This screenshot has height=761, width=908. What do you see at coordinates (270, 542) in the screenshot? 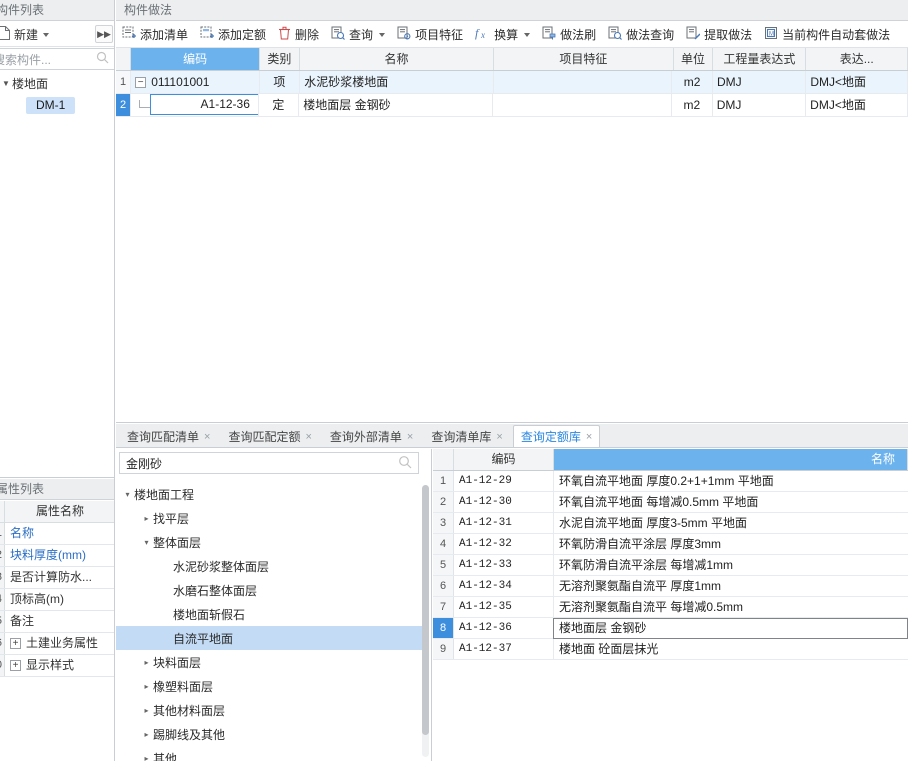
I see `quota-tree-node: ▾ 整体面层` at bounding box center [270, 542].